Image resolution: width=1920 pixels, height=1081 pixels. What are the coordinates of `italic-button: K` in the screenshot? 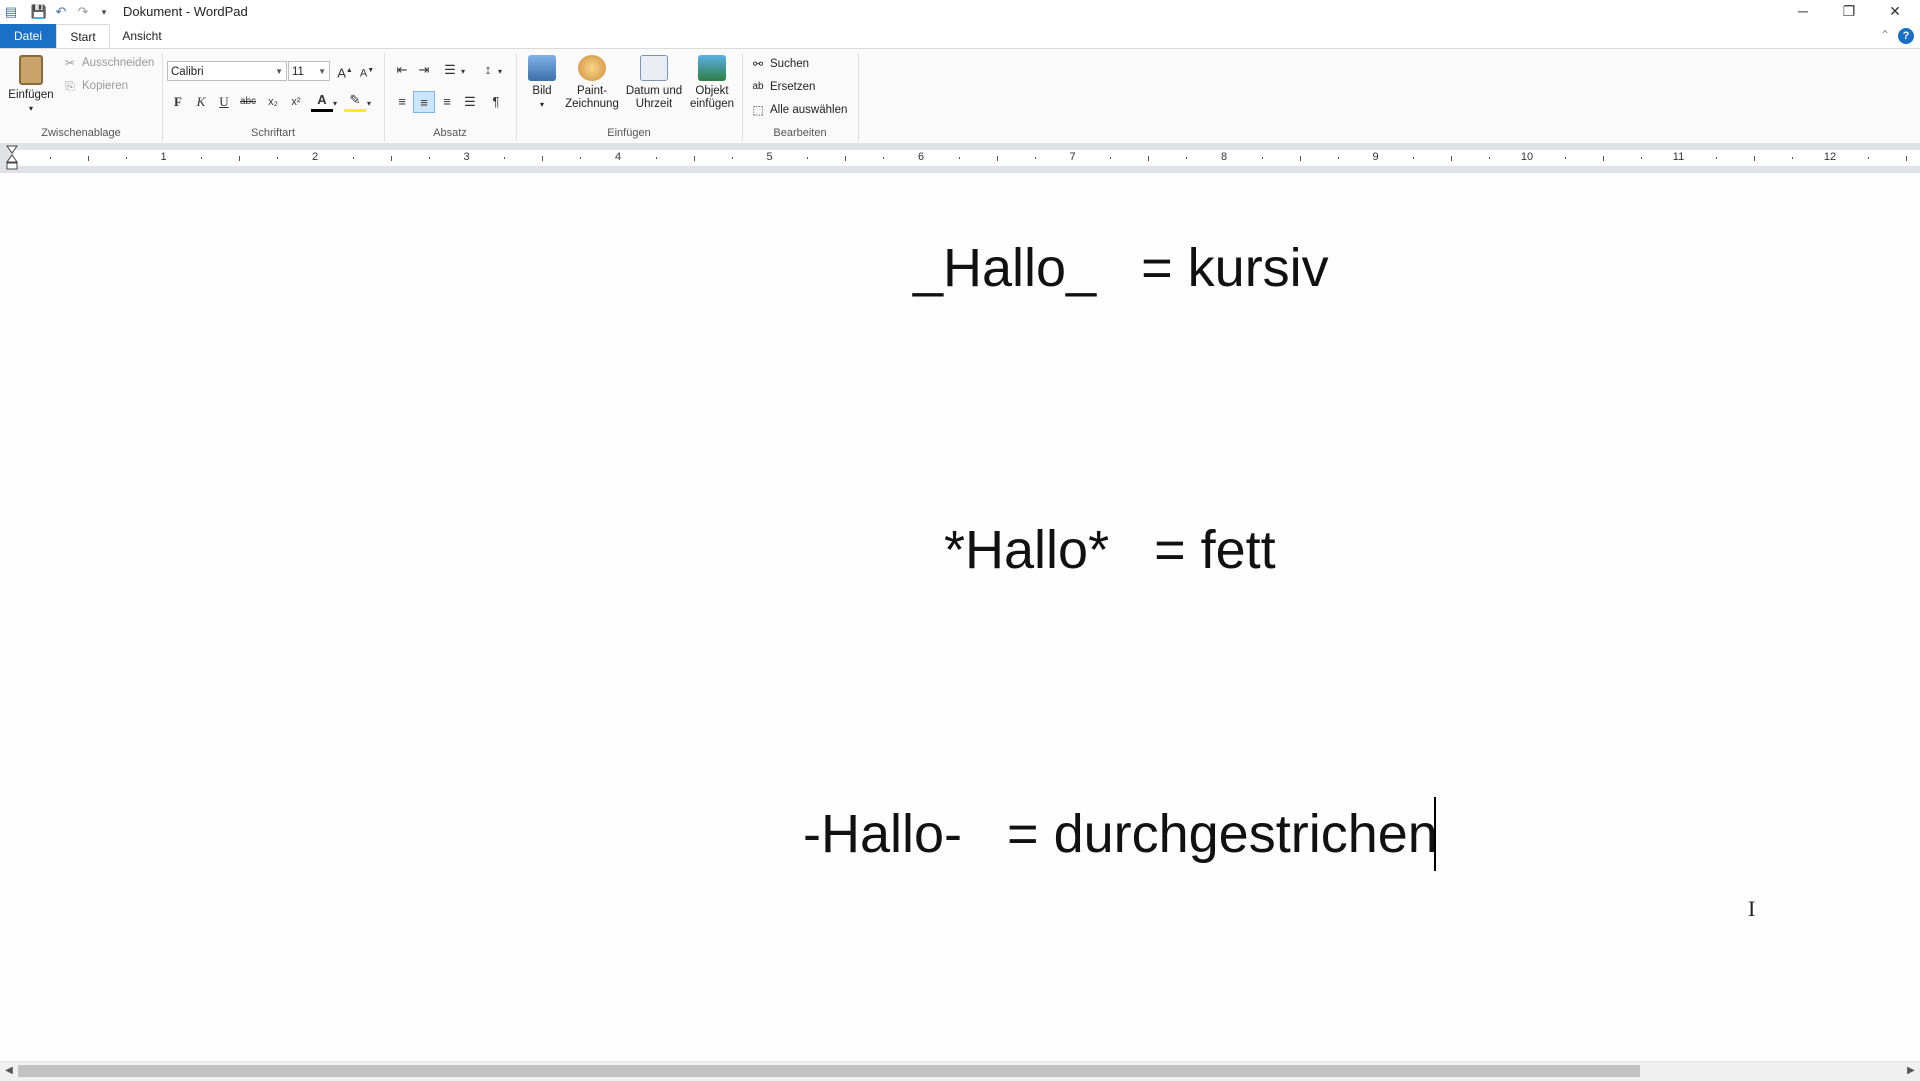 It's located at (201, 102).